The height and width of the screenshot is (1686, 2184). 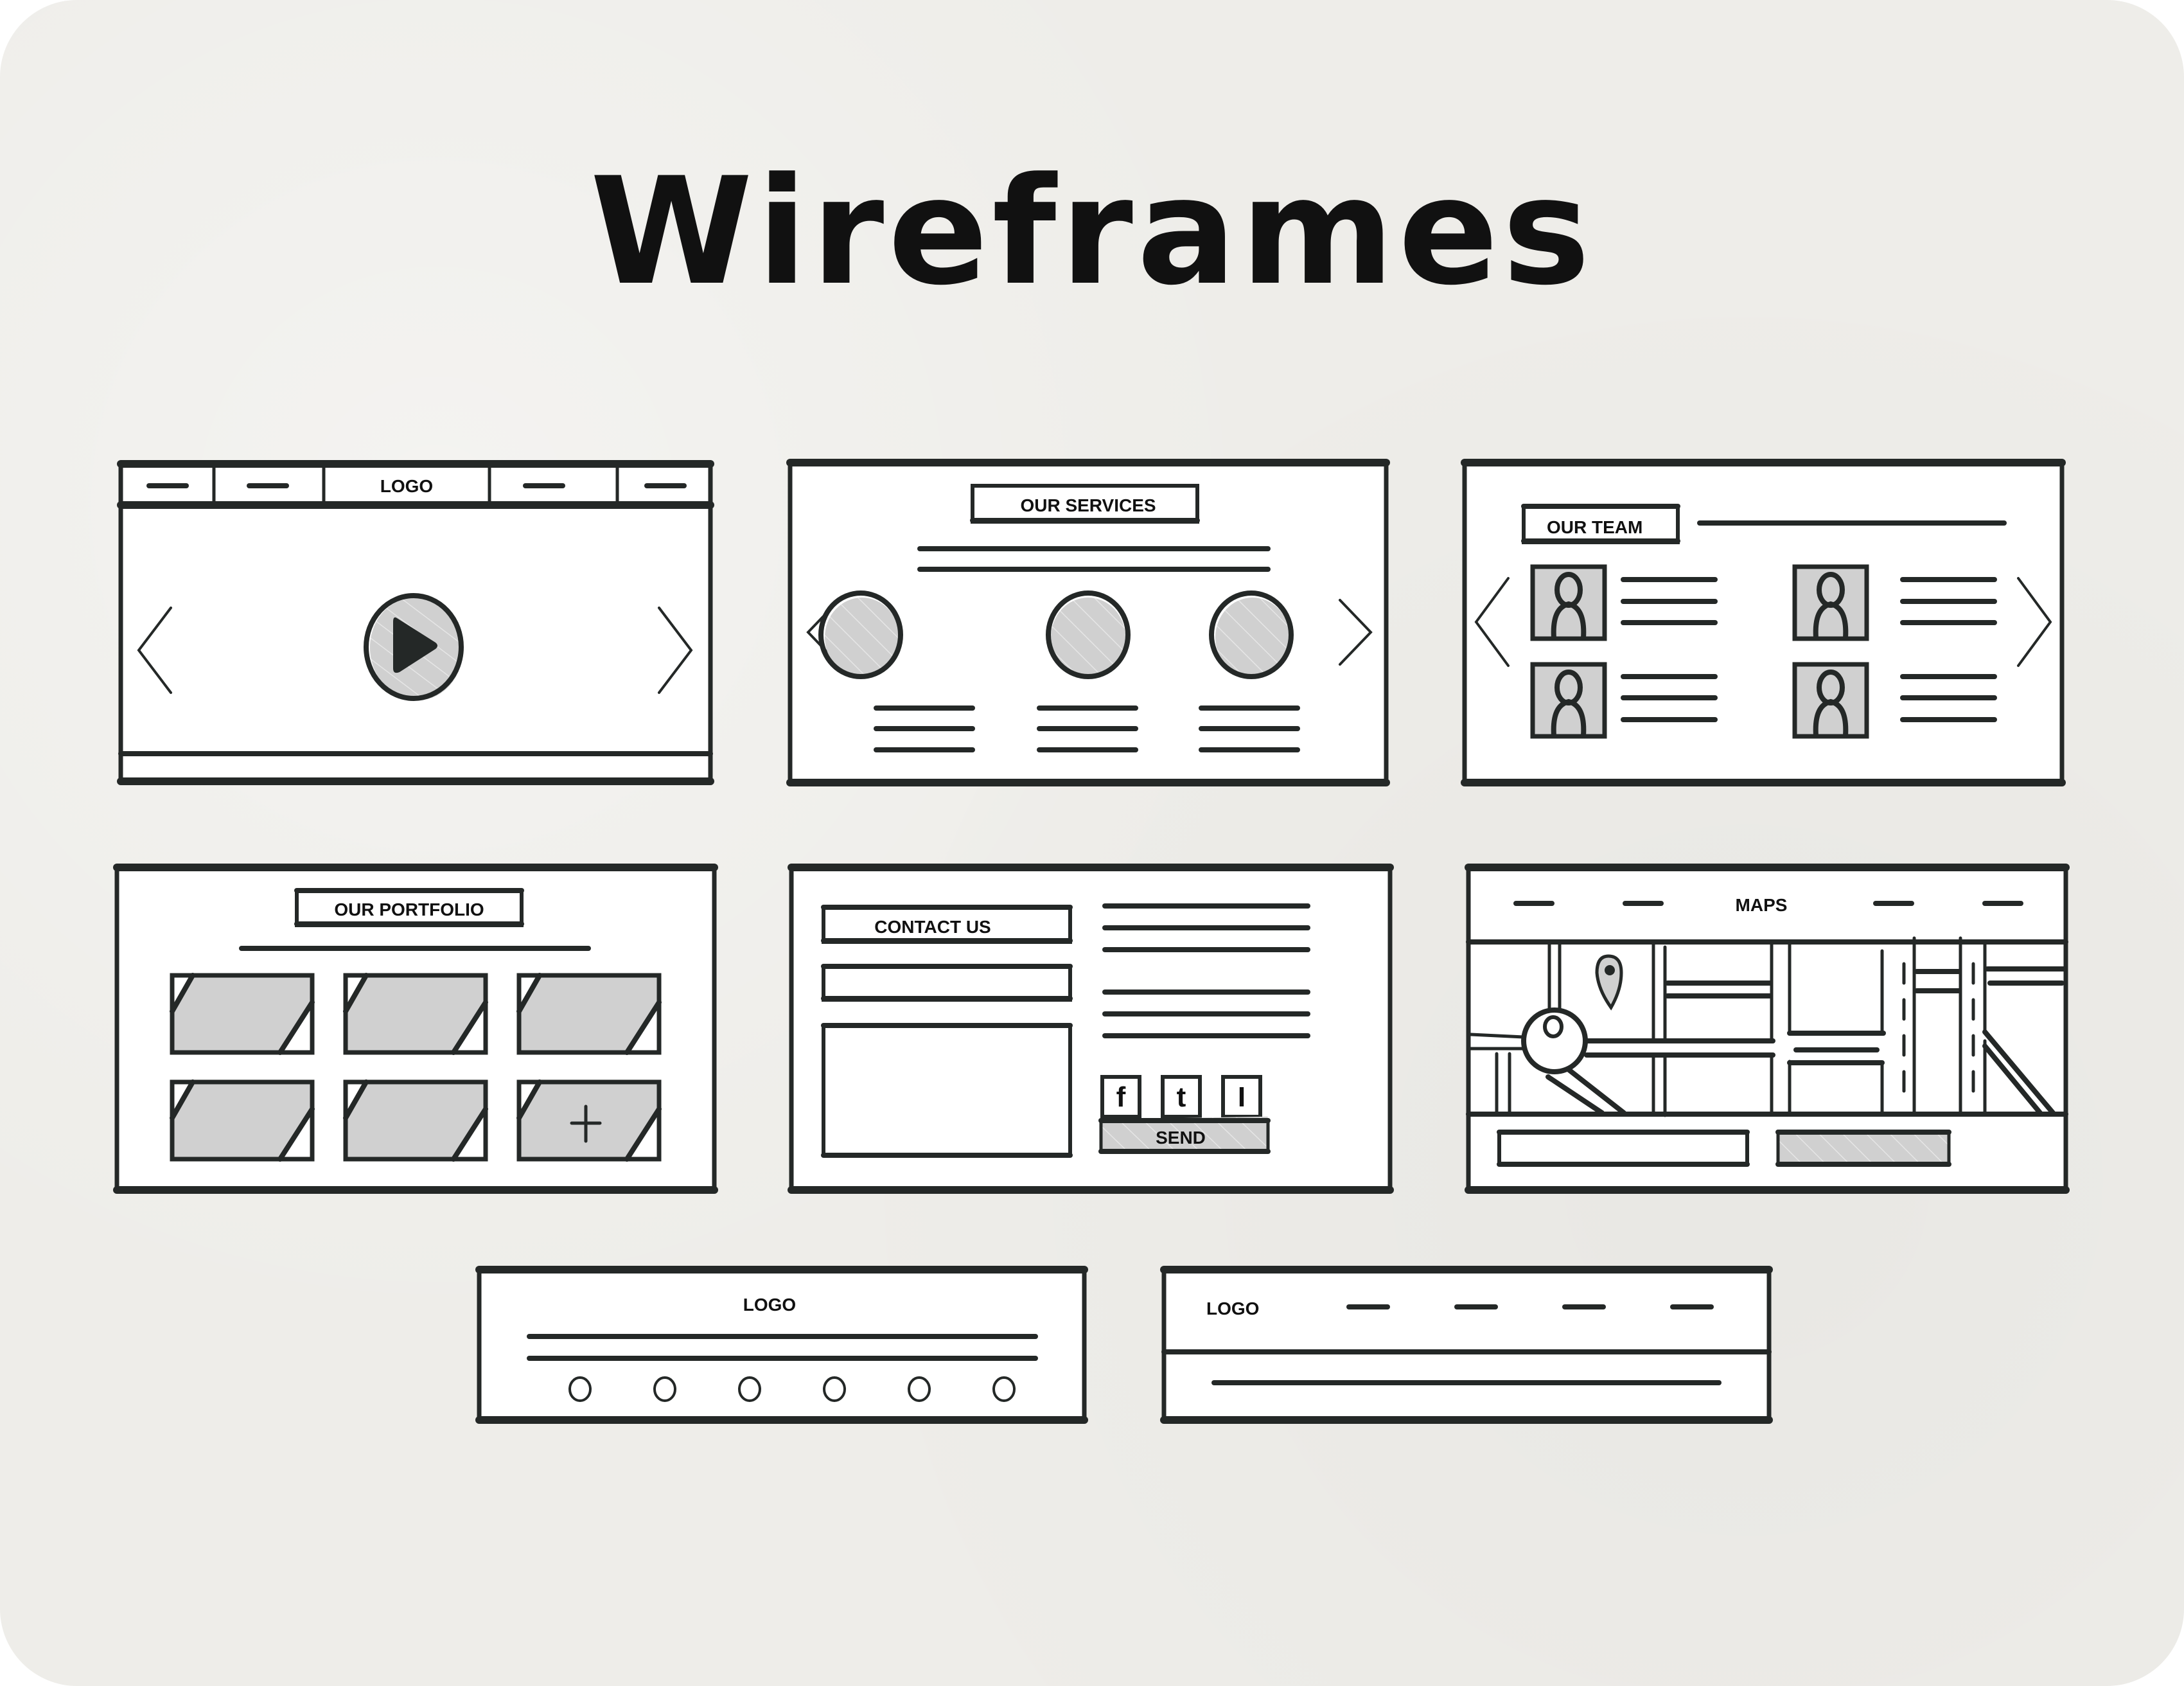 I want to click on footer-centered-frame, so click(x=782, y=1345).